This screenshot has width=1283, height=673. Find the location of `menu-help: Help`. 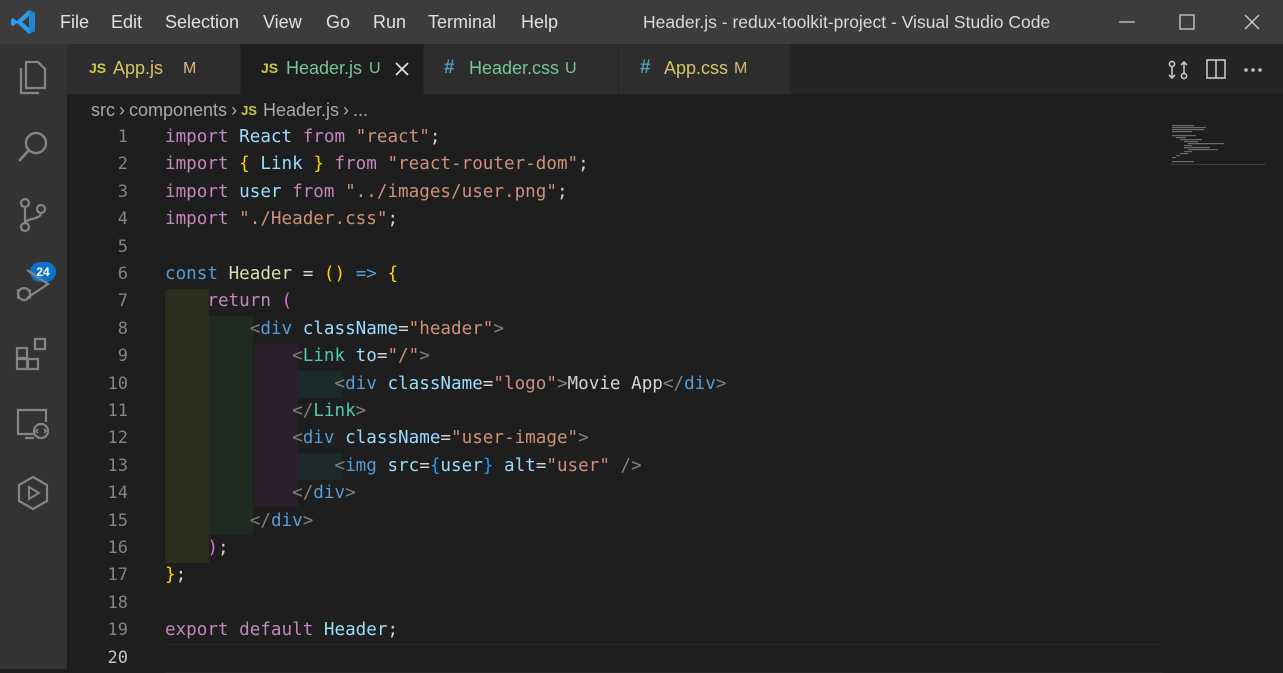

menu-help: Help is located at coordinates (539, 22).